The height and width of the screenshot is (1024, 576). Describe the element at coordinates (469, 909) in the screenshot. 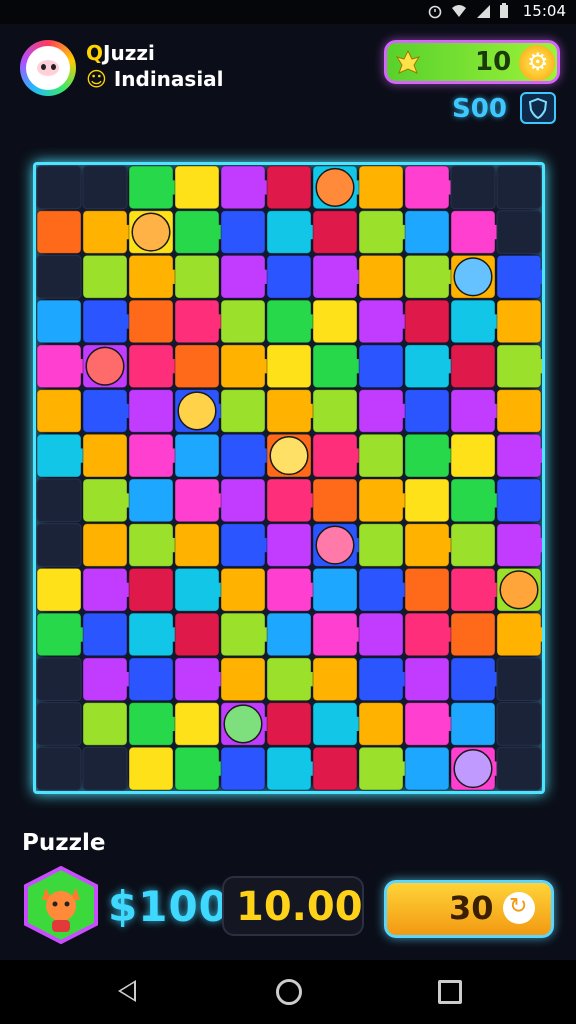

I see `hint-button: 30 ↻` at that location.